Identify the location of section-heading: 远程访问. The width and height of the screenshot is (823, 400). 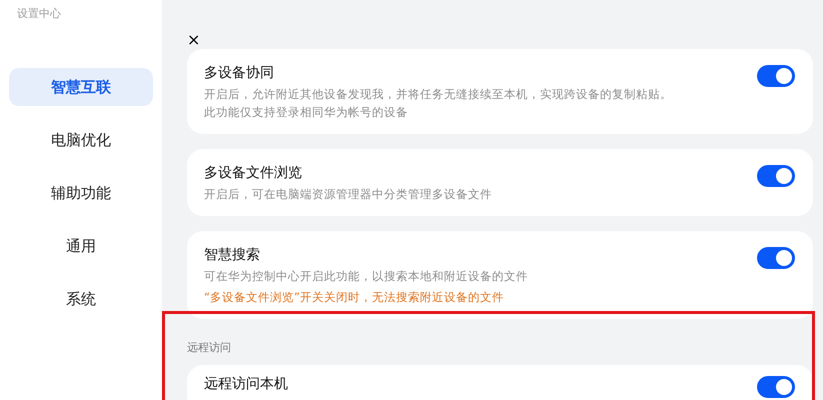
(209, 348).